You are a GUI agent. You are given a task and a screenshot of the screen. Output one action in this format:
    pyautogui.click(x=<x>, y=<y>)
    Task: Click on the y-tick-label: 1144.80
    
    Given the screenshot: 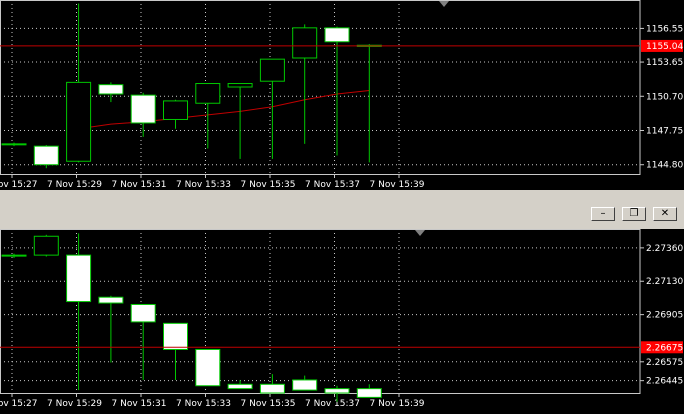 What is the action you would take?
    pyautogui.click(x=664, y=166)
    